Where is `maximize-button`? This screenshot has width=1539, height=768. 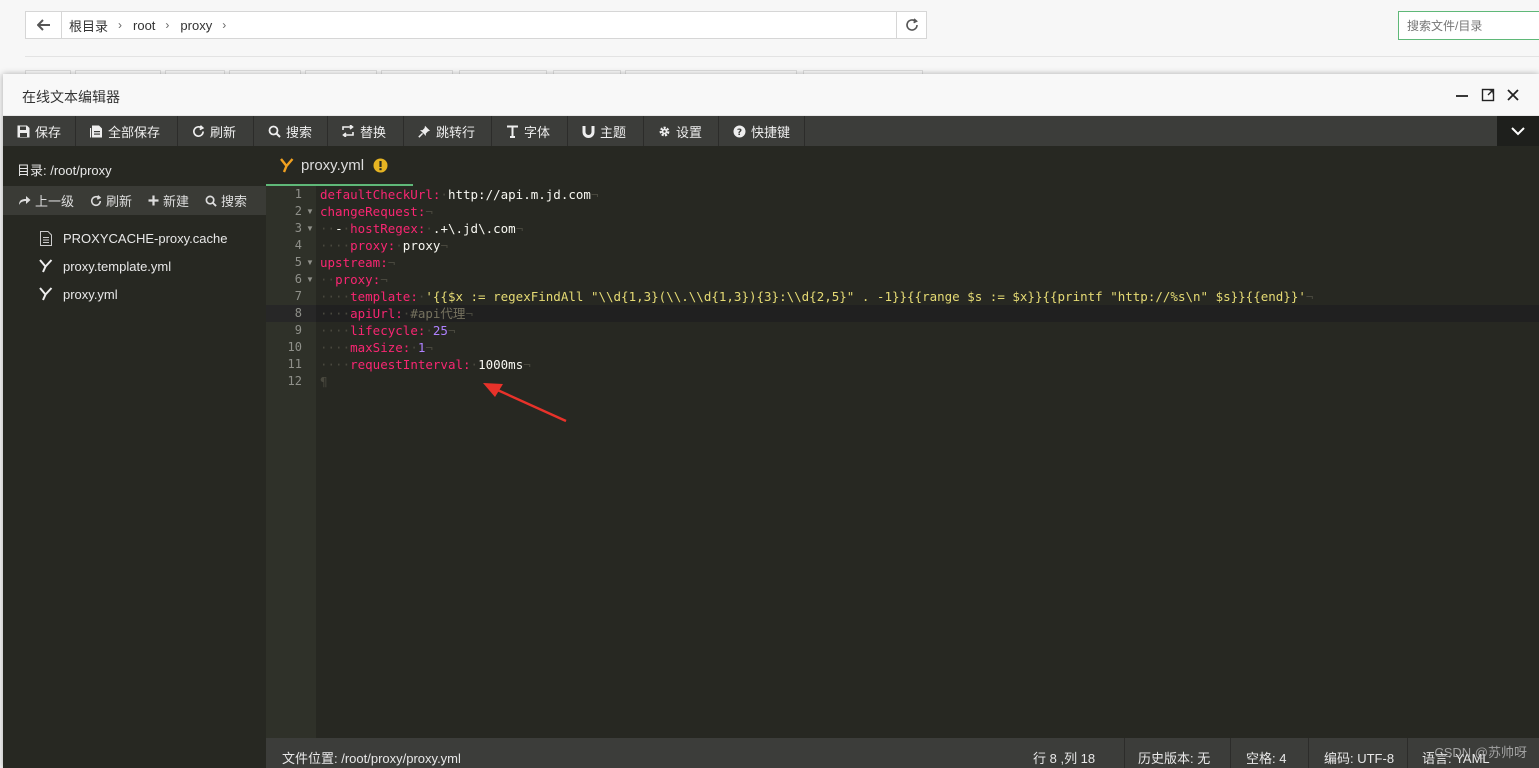
maximize-button is located at coordinates (1488, 95).